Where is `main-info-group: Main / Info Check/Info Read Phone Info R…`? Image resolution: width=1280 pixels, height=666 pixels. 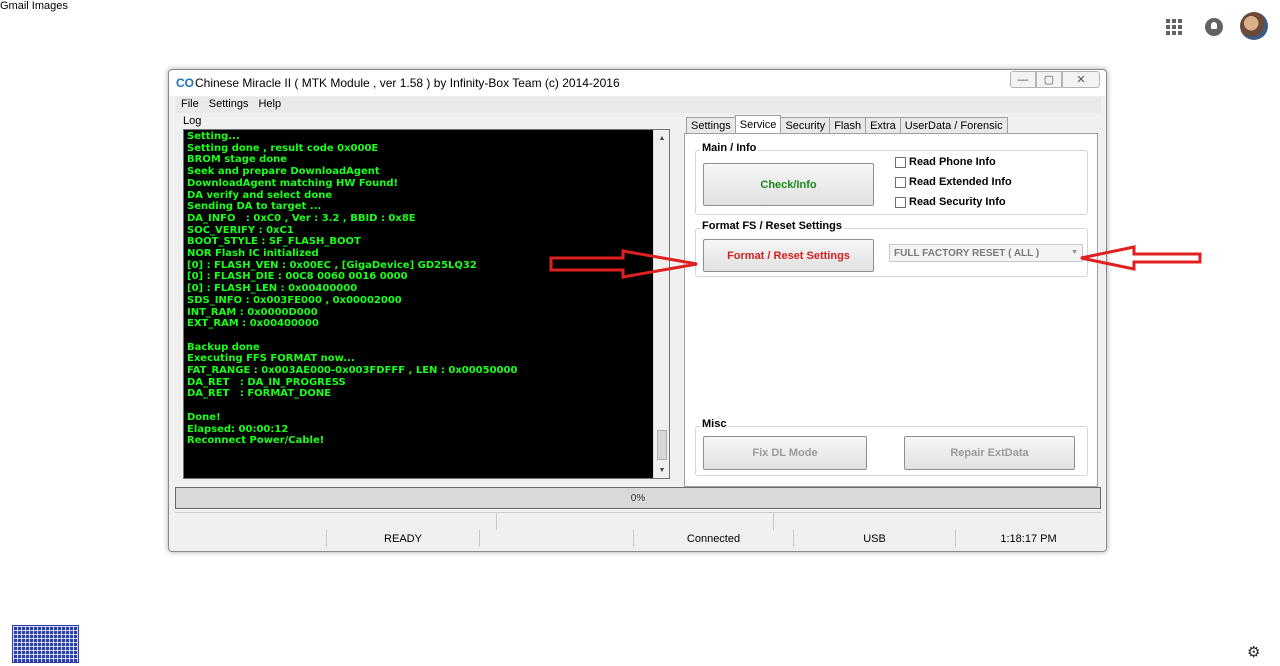 main-info-group: Main / Info Check/Info Read Phone Info R… is located at coordinates (891, 178).